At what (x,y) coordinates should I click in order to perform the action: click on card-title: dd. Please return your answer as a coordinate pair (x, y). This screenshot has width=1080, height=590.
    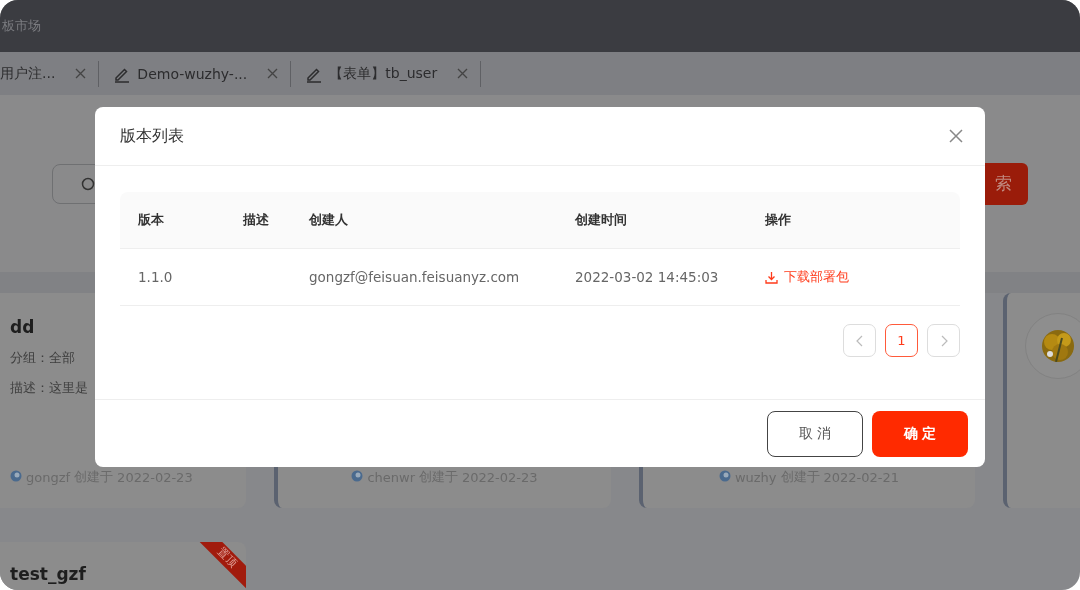
    Looking at the image, I should click on (23, 327).